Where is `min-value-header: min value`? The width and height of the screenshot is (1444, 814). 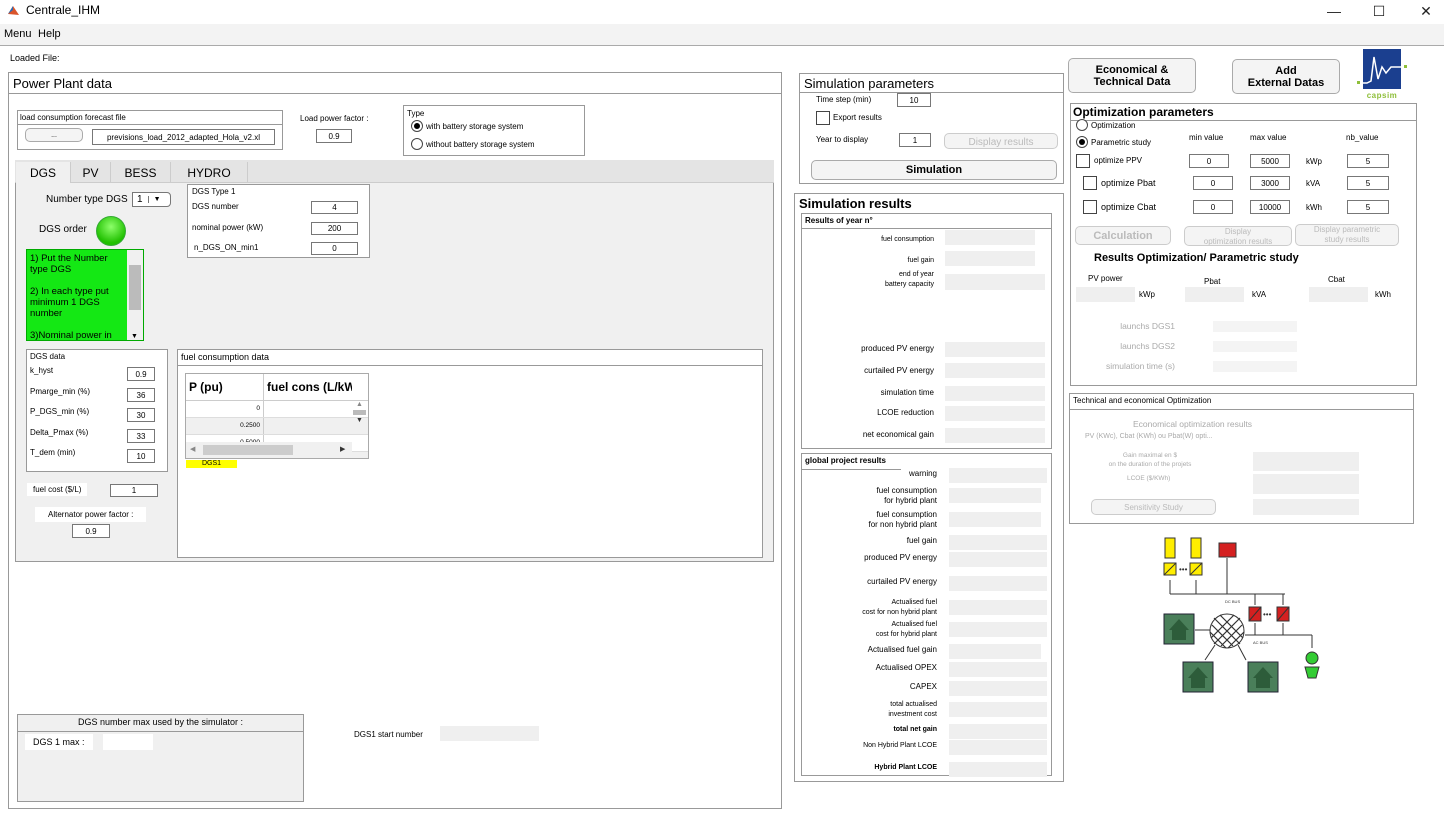
min-value-header: min value is located at coordinates (1206, 137).